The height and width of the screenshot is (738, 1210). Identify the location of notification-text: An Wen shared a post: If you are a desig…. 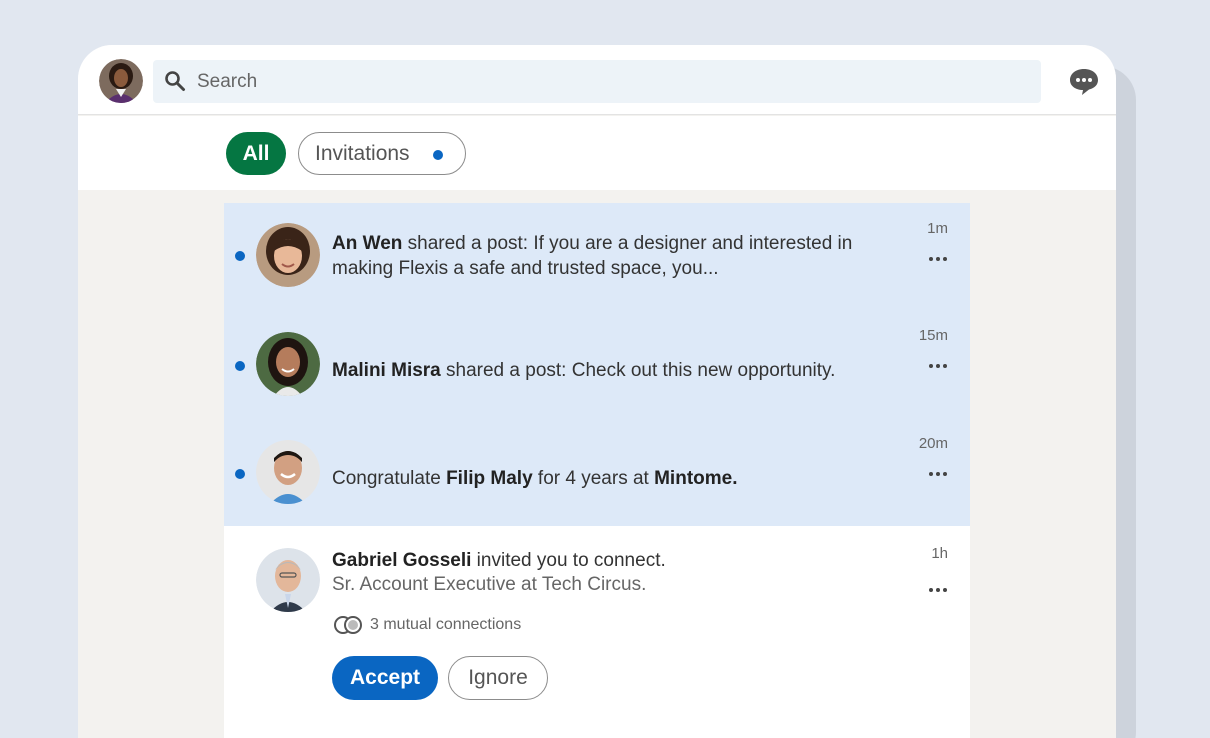
(592, 256).